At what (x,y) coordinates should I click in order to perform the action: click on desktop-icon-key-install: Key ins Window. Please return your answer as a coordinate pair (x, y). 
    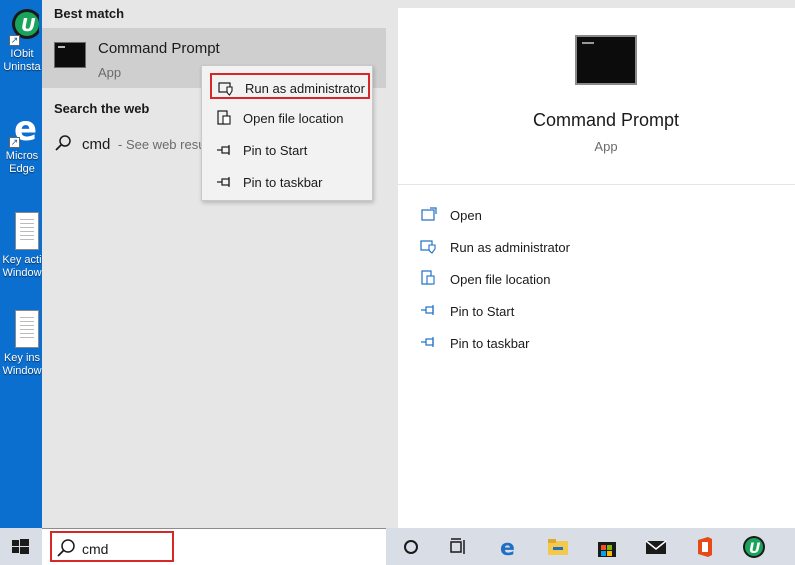
    Looking at the image, I should click on (22, 344).